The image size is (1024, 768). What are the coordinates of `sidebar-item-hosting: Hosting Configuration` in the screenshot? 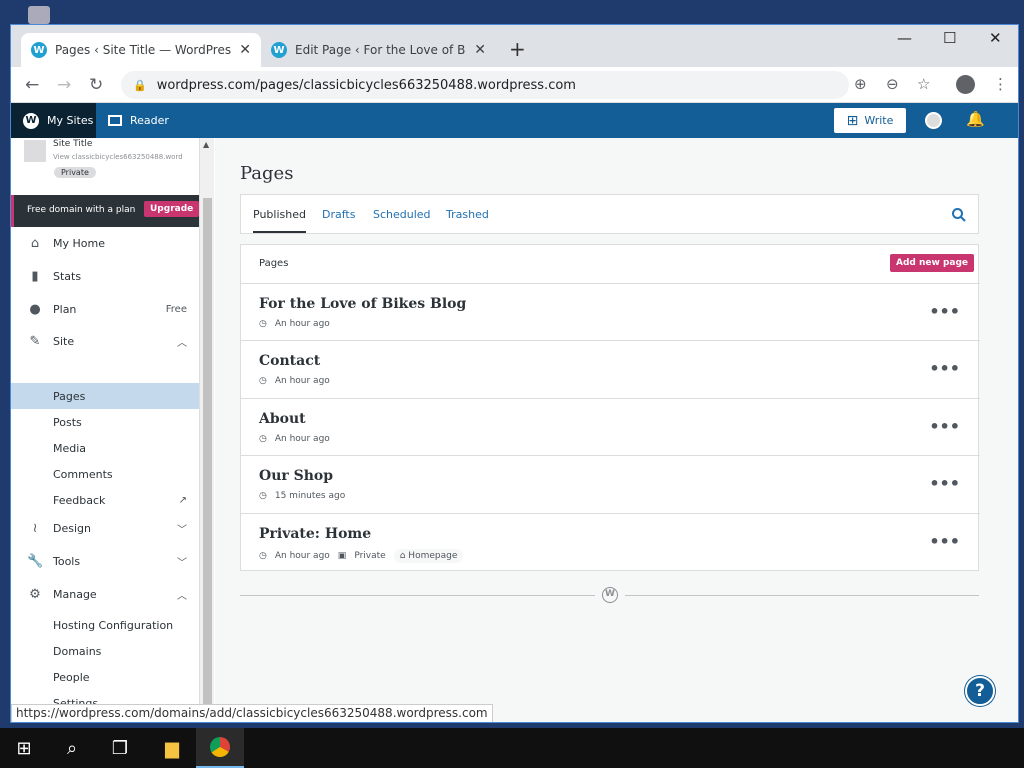 It's located at (105, 625).